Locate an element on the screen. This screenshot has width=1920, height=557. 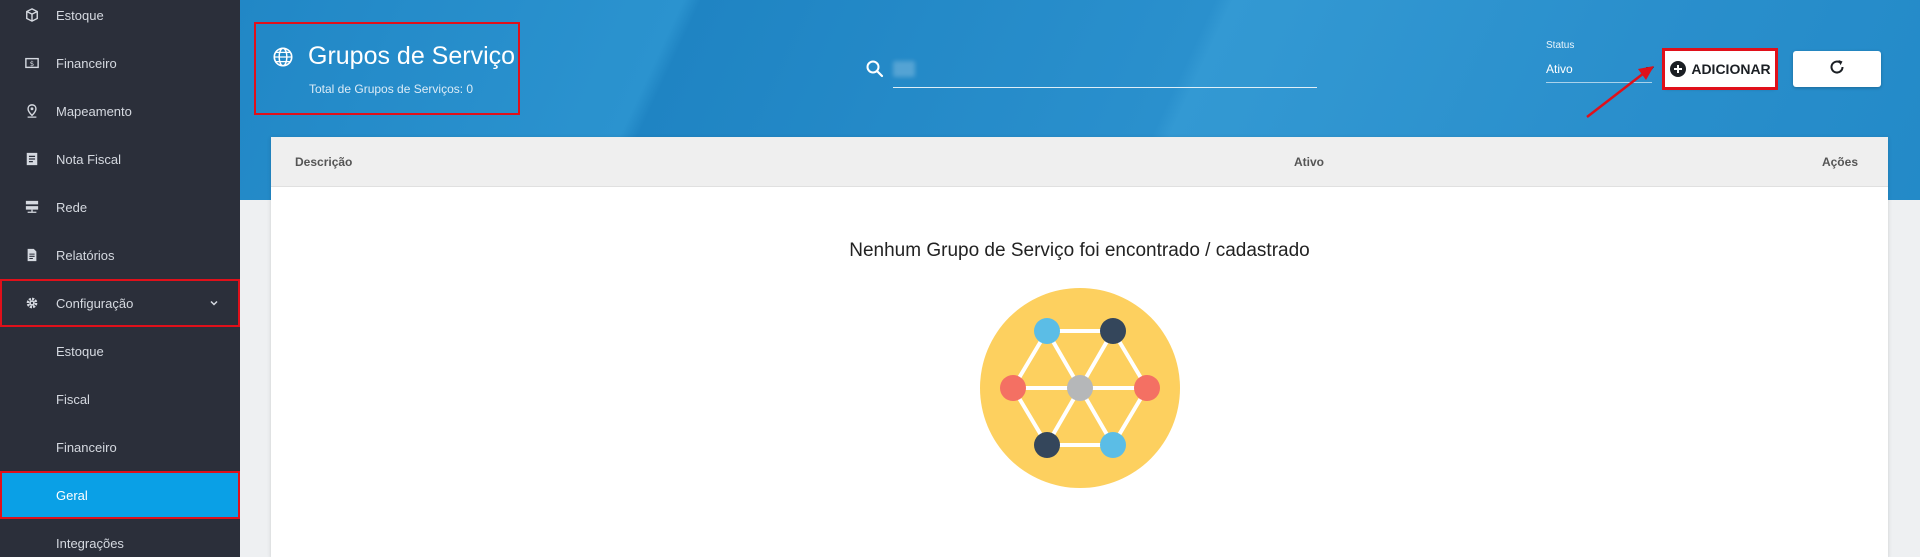
refresh-icon is located at coordinates (1837, 69).